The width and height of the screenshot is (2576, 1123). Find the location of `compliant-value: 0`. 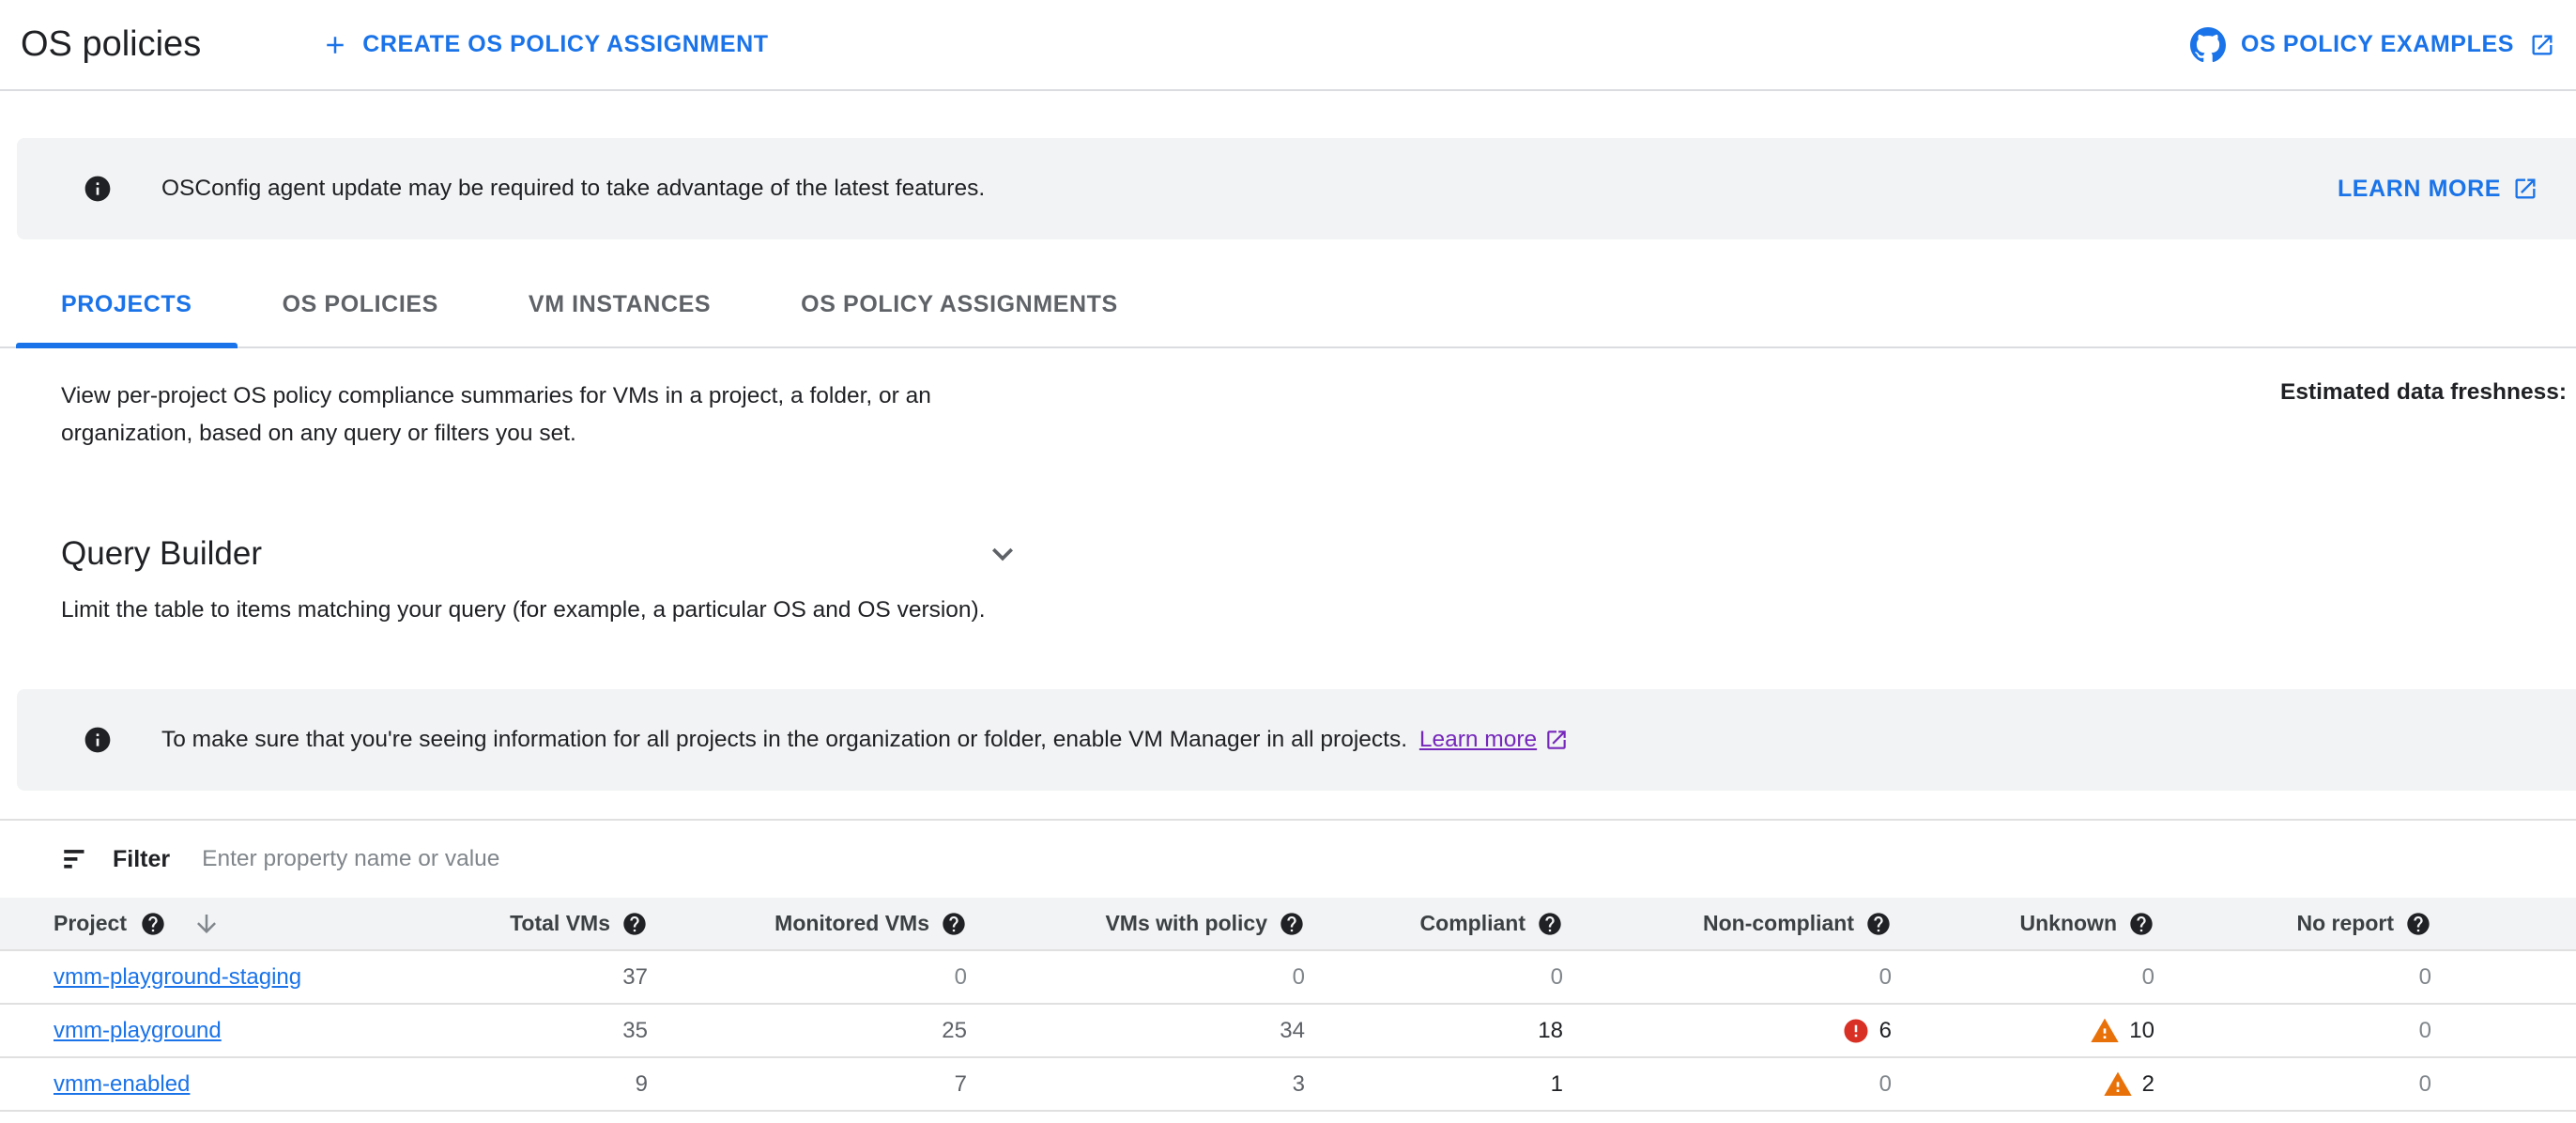

compliant-value: 0 is located at coordinates (1557, 976).